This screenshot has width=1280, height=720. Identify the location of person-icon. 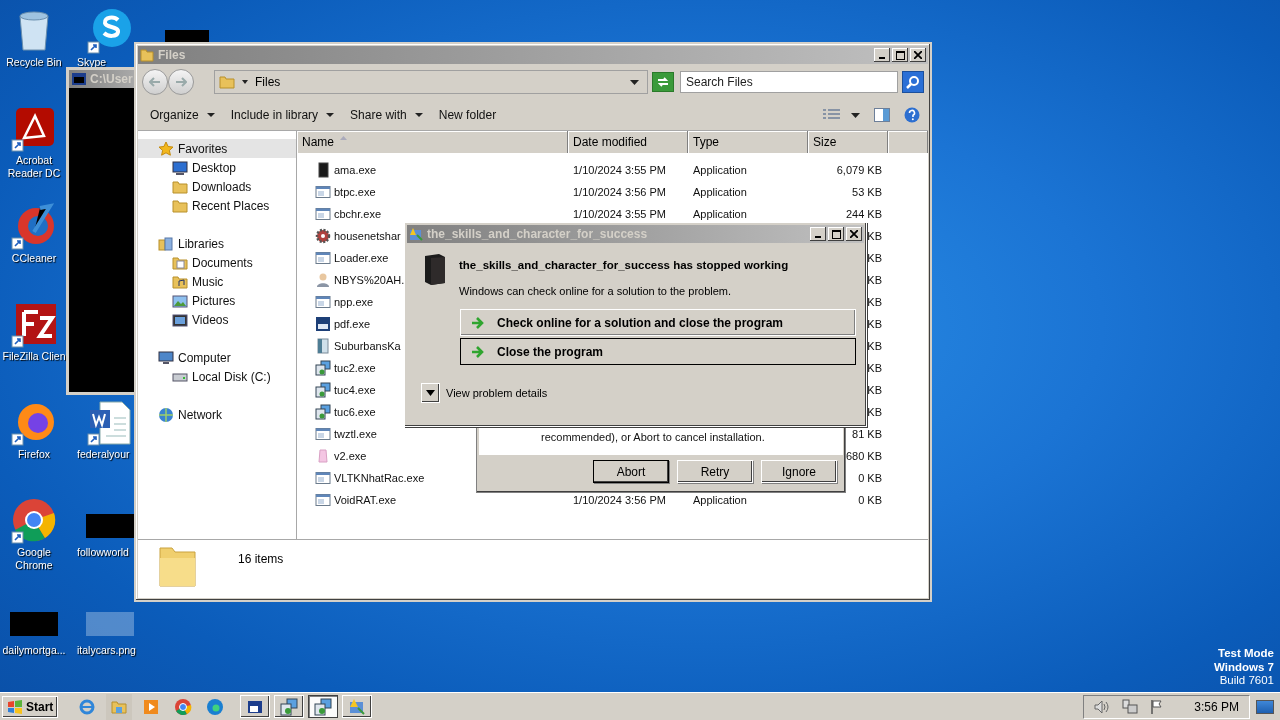
(323, 280).